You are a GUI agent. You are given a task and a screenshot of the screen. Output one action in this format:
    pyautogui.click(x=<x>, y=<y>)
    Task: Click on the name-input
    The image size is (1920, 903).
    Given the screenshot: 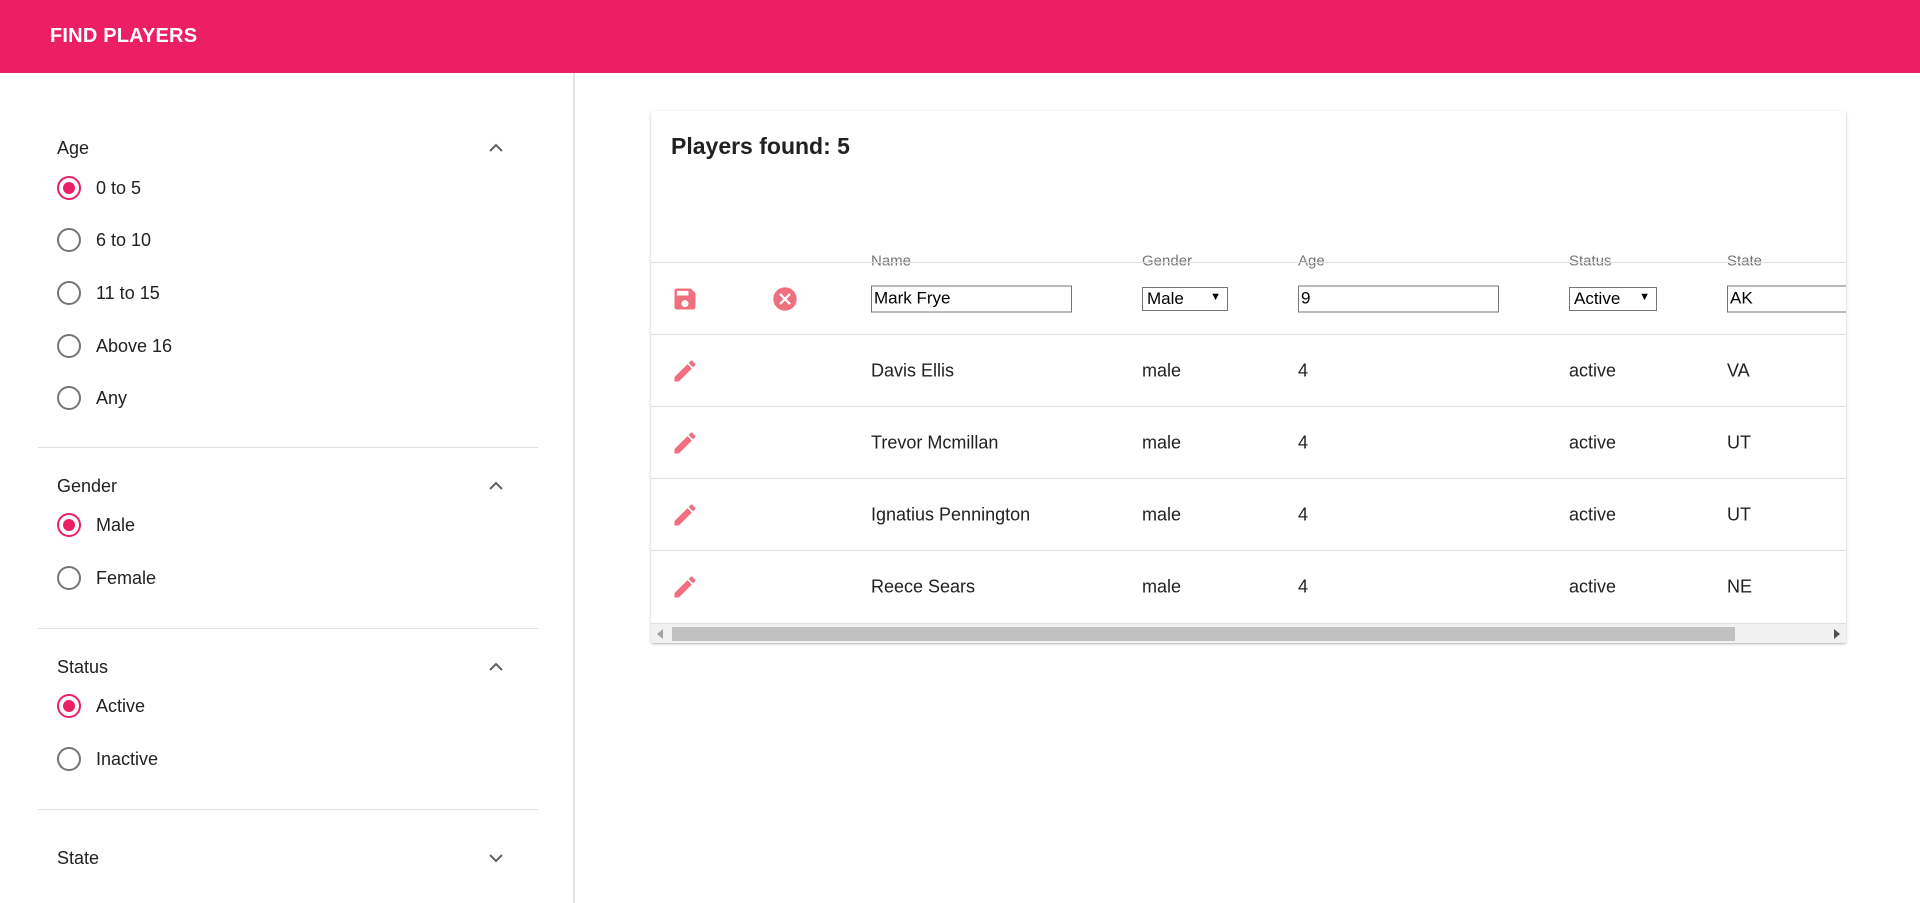 What is the action you would take?
    pyautogui.click(x=971, y=298)
    